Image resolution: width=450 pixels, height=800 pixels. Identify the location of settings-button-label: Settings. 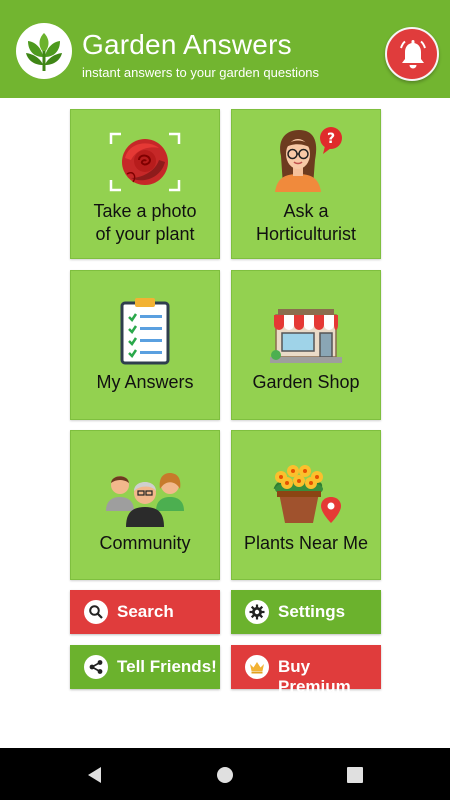
(312, 611).